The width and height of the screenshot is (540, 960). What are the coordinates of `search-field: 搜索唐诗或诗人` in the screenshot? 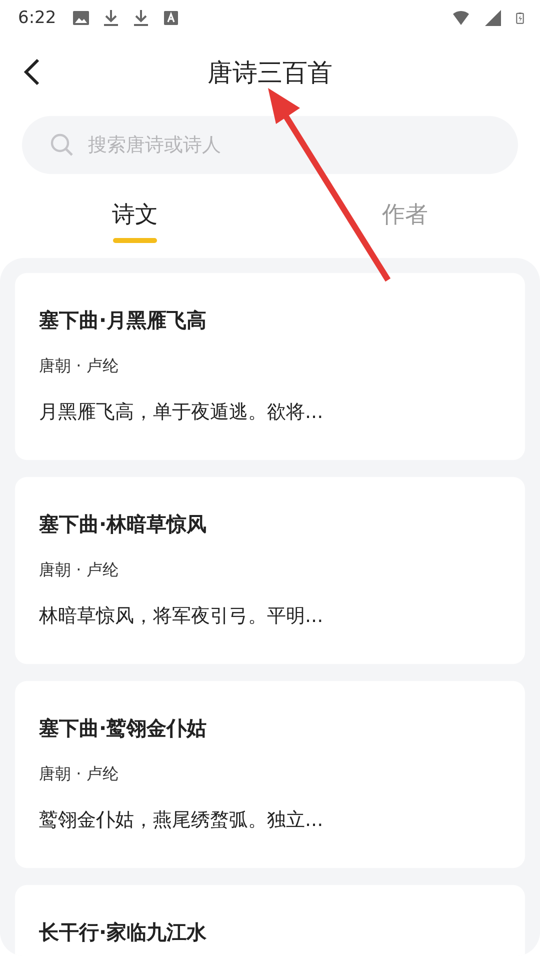 It's located at (288, 145).